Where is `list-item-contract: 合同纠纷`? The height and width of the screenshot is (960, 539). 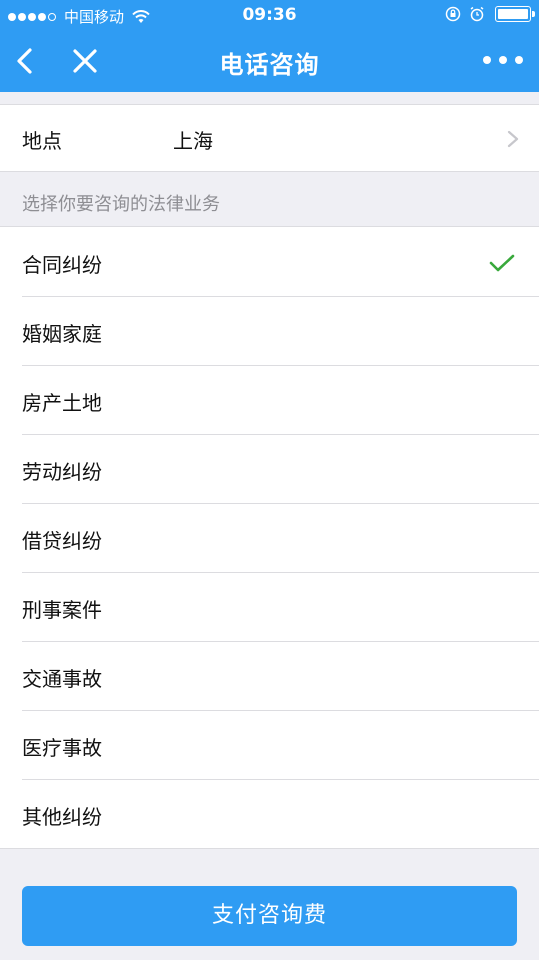 list-item-contract: 合同纠纷 is located at coordinates (269, 261).